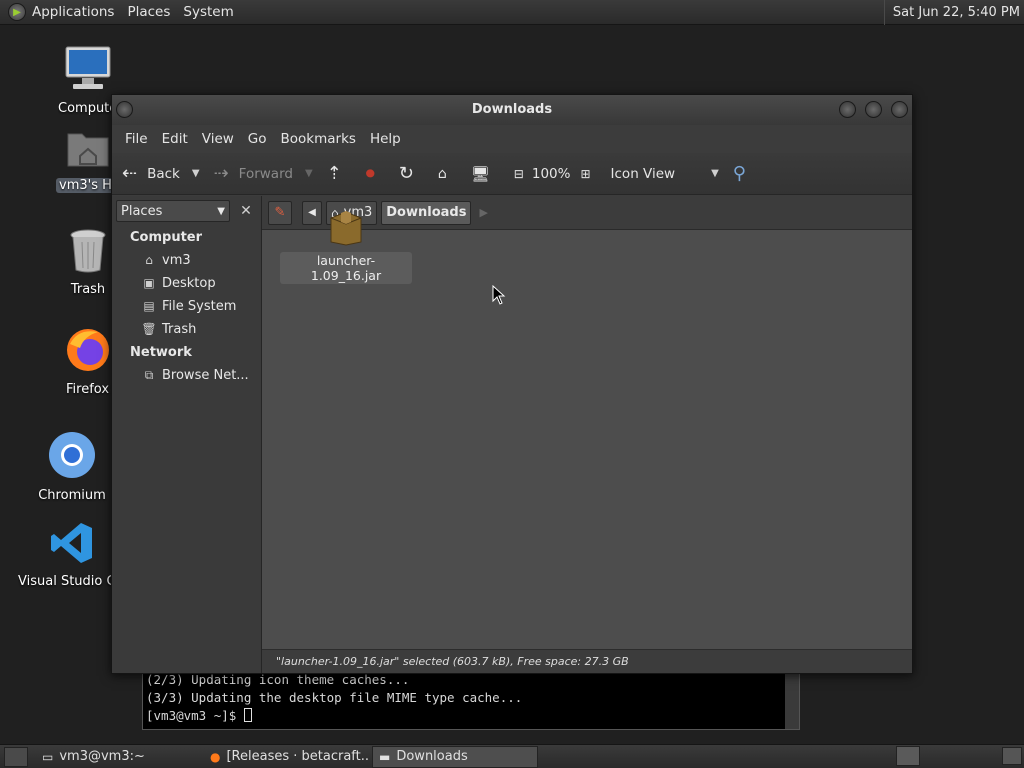 The height and width of the screenshot is (768, 1024). I want to click on menu-file: File, so click(136, 139).